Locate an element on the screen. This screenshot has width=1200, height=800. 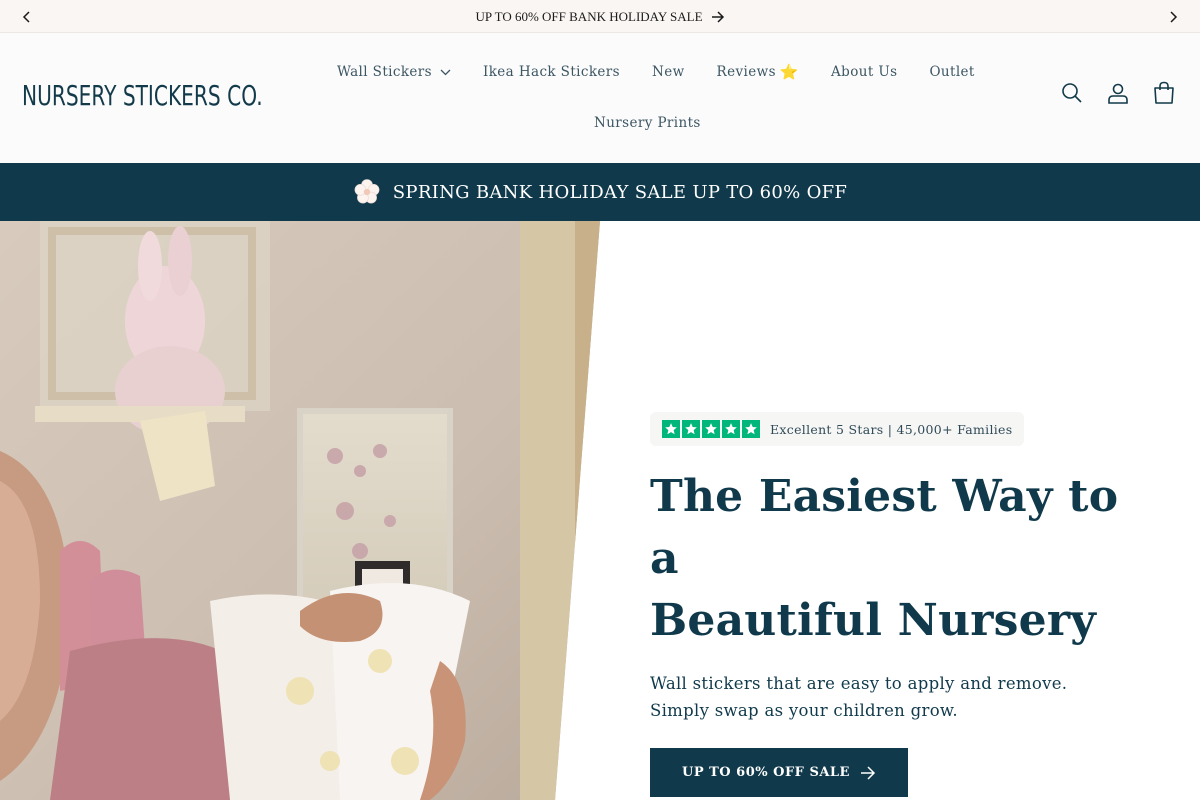
account-button is located at coordinates (1118, 93).